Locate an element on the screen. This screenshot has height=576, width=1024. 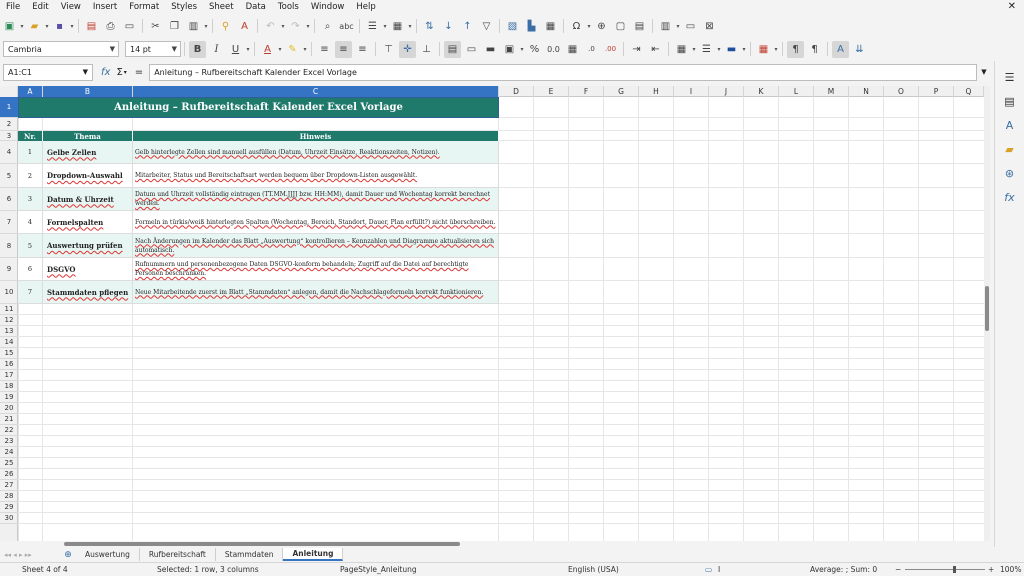
column-header-n: N is located at coordinates (866, 91).